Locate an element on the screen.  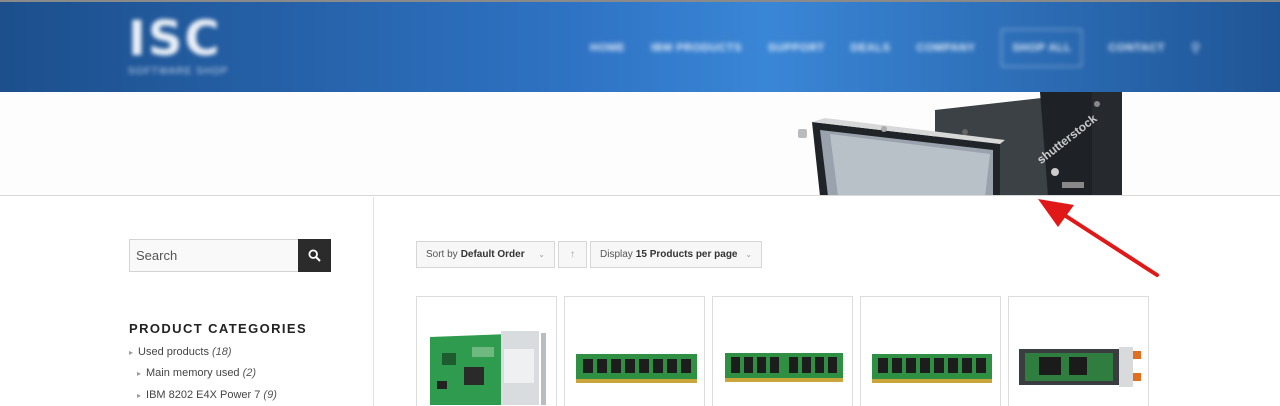
annotation-arrow is located at coordinates (1098, 238).